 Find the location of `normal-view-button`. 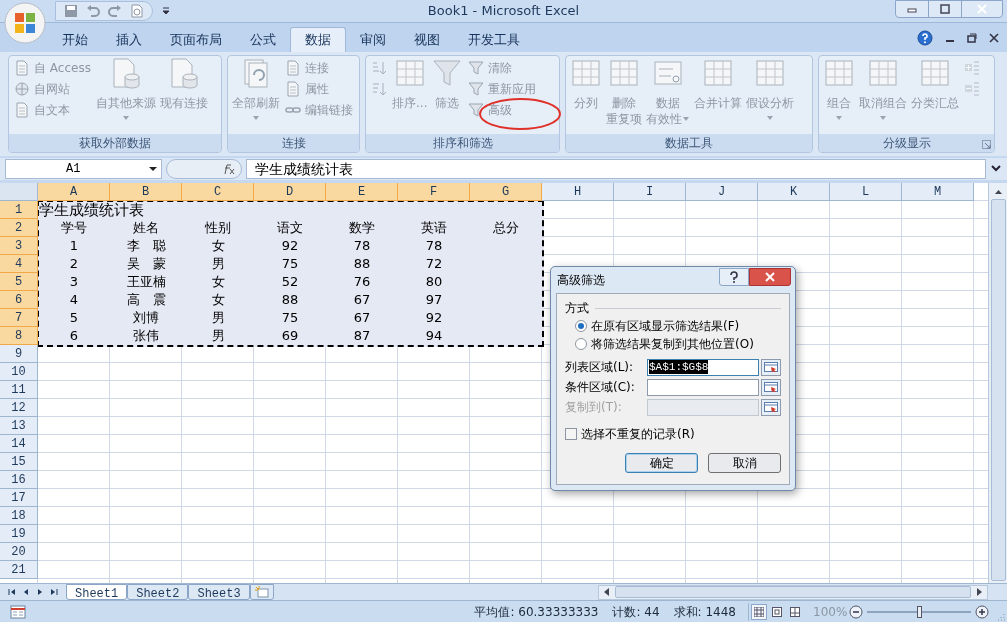

normal-view-button is located at coordinates (759, 611).